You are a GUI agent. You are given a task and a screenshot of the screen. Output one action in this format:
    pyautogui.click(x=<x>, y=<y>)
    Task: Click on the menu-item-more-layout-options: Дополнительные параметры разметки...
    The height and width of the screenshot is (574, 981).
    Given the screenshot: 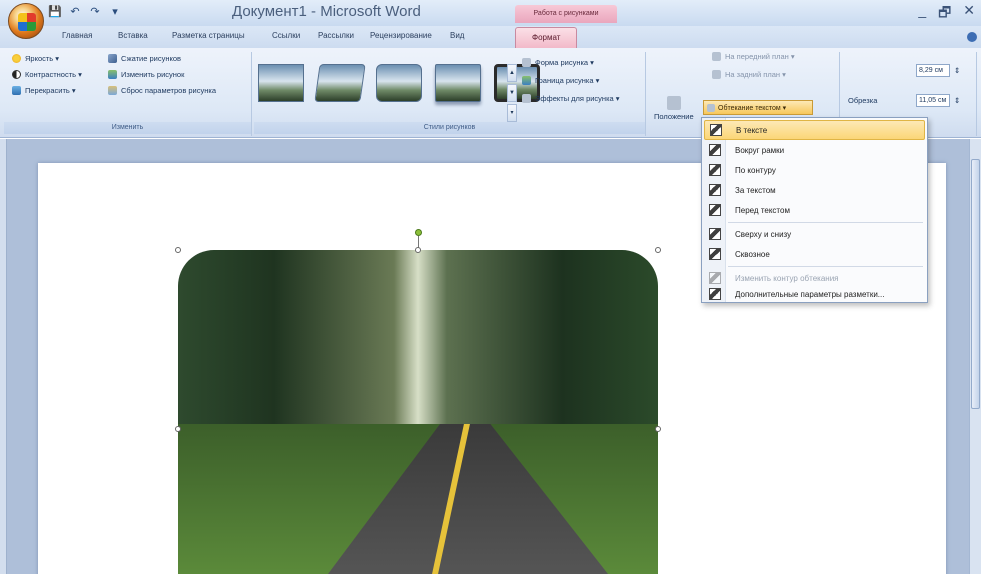 What is the action you would take?
    pyautogui.click(x=814, y=294)
    